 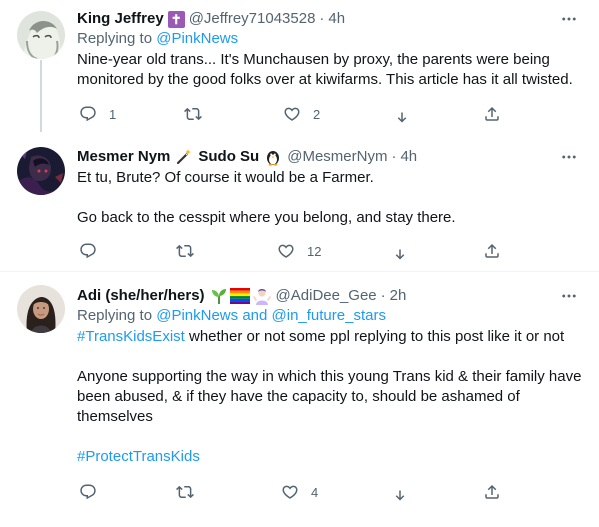 I want to click on thread-line, so click(x=41, y=96).